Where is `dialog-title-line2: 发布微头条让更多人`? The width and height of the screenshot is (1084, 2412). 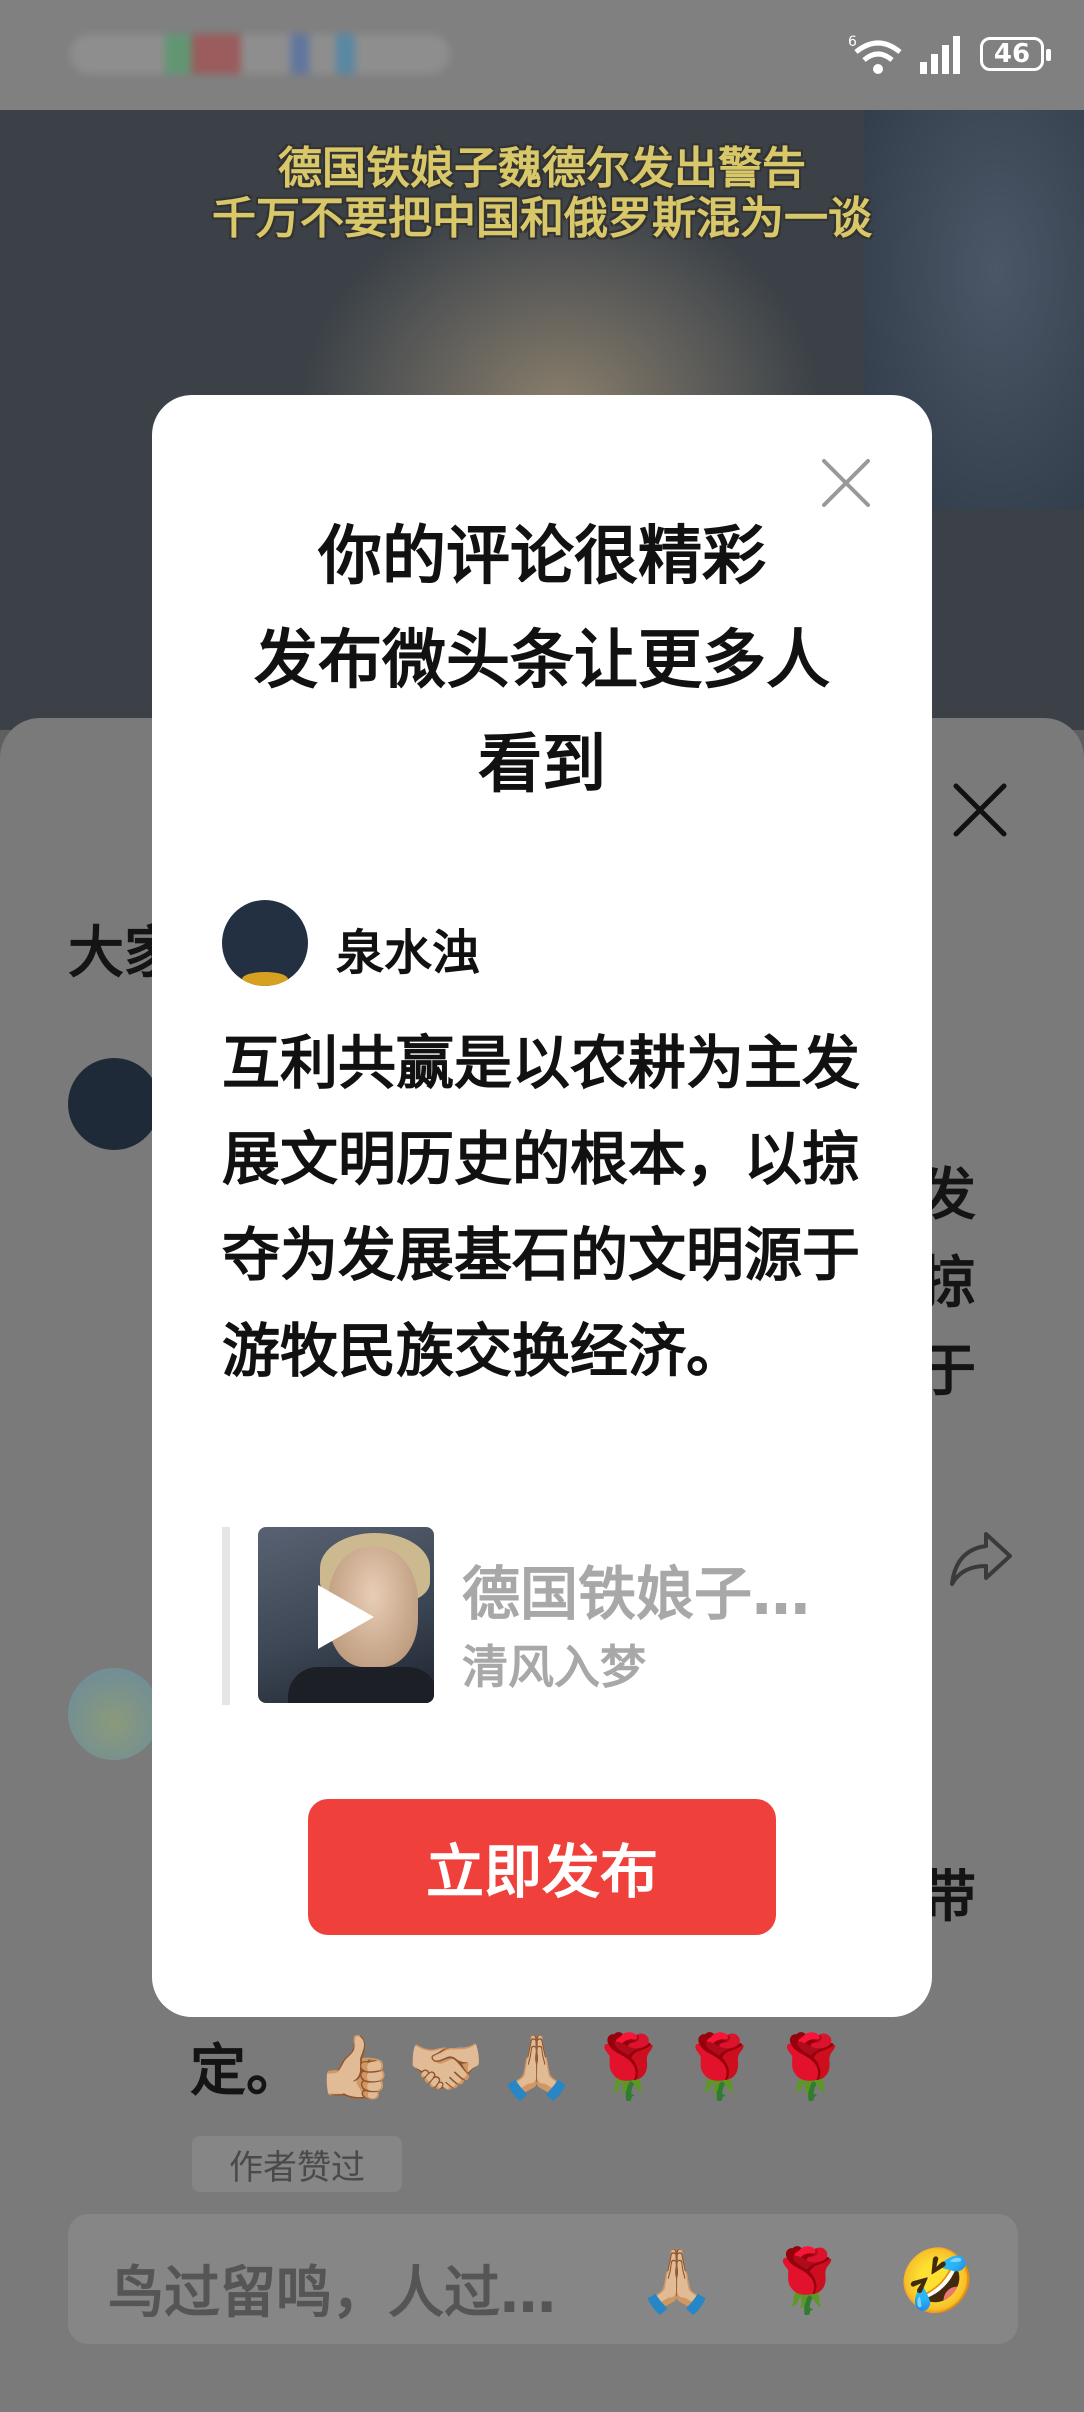 dialog-title-line2: 发布微头条让更多人 is located at coordinates (542, 661).